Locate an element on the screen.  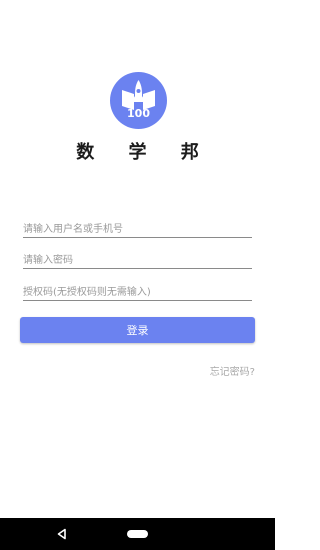
username-input is located at coordinates (137, 229).